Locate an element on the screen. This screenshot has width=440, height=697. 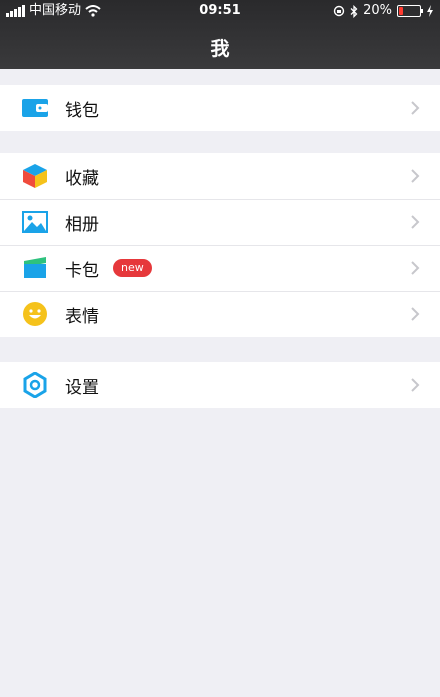
page-title: 我 is located at coordinates (220, 49).